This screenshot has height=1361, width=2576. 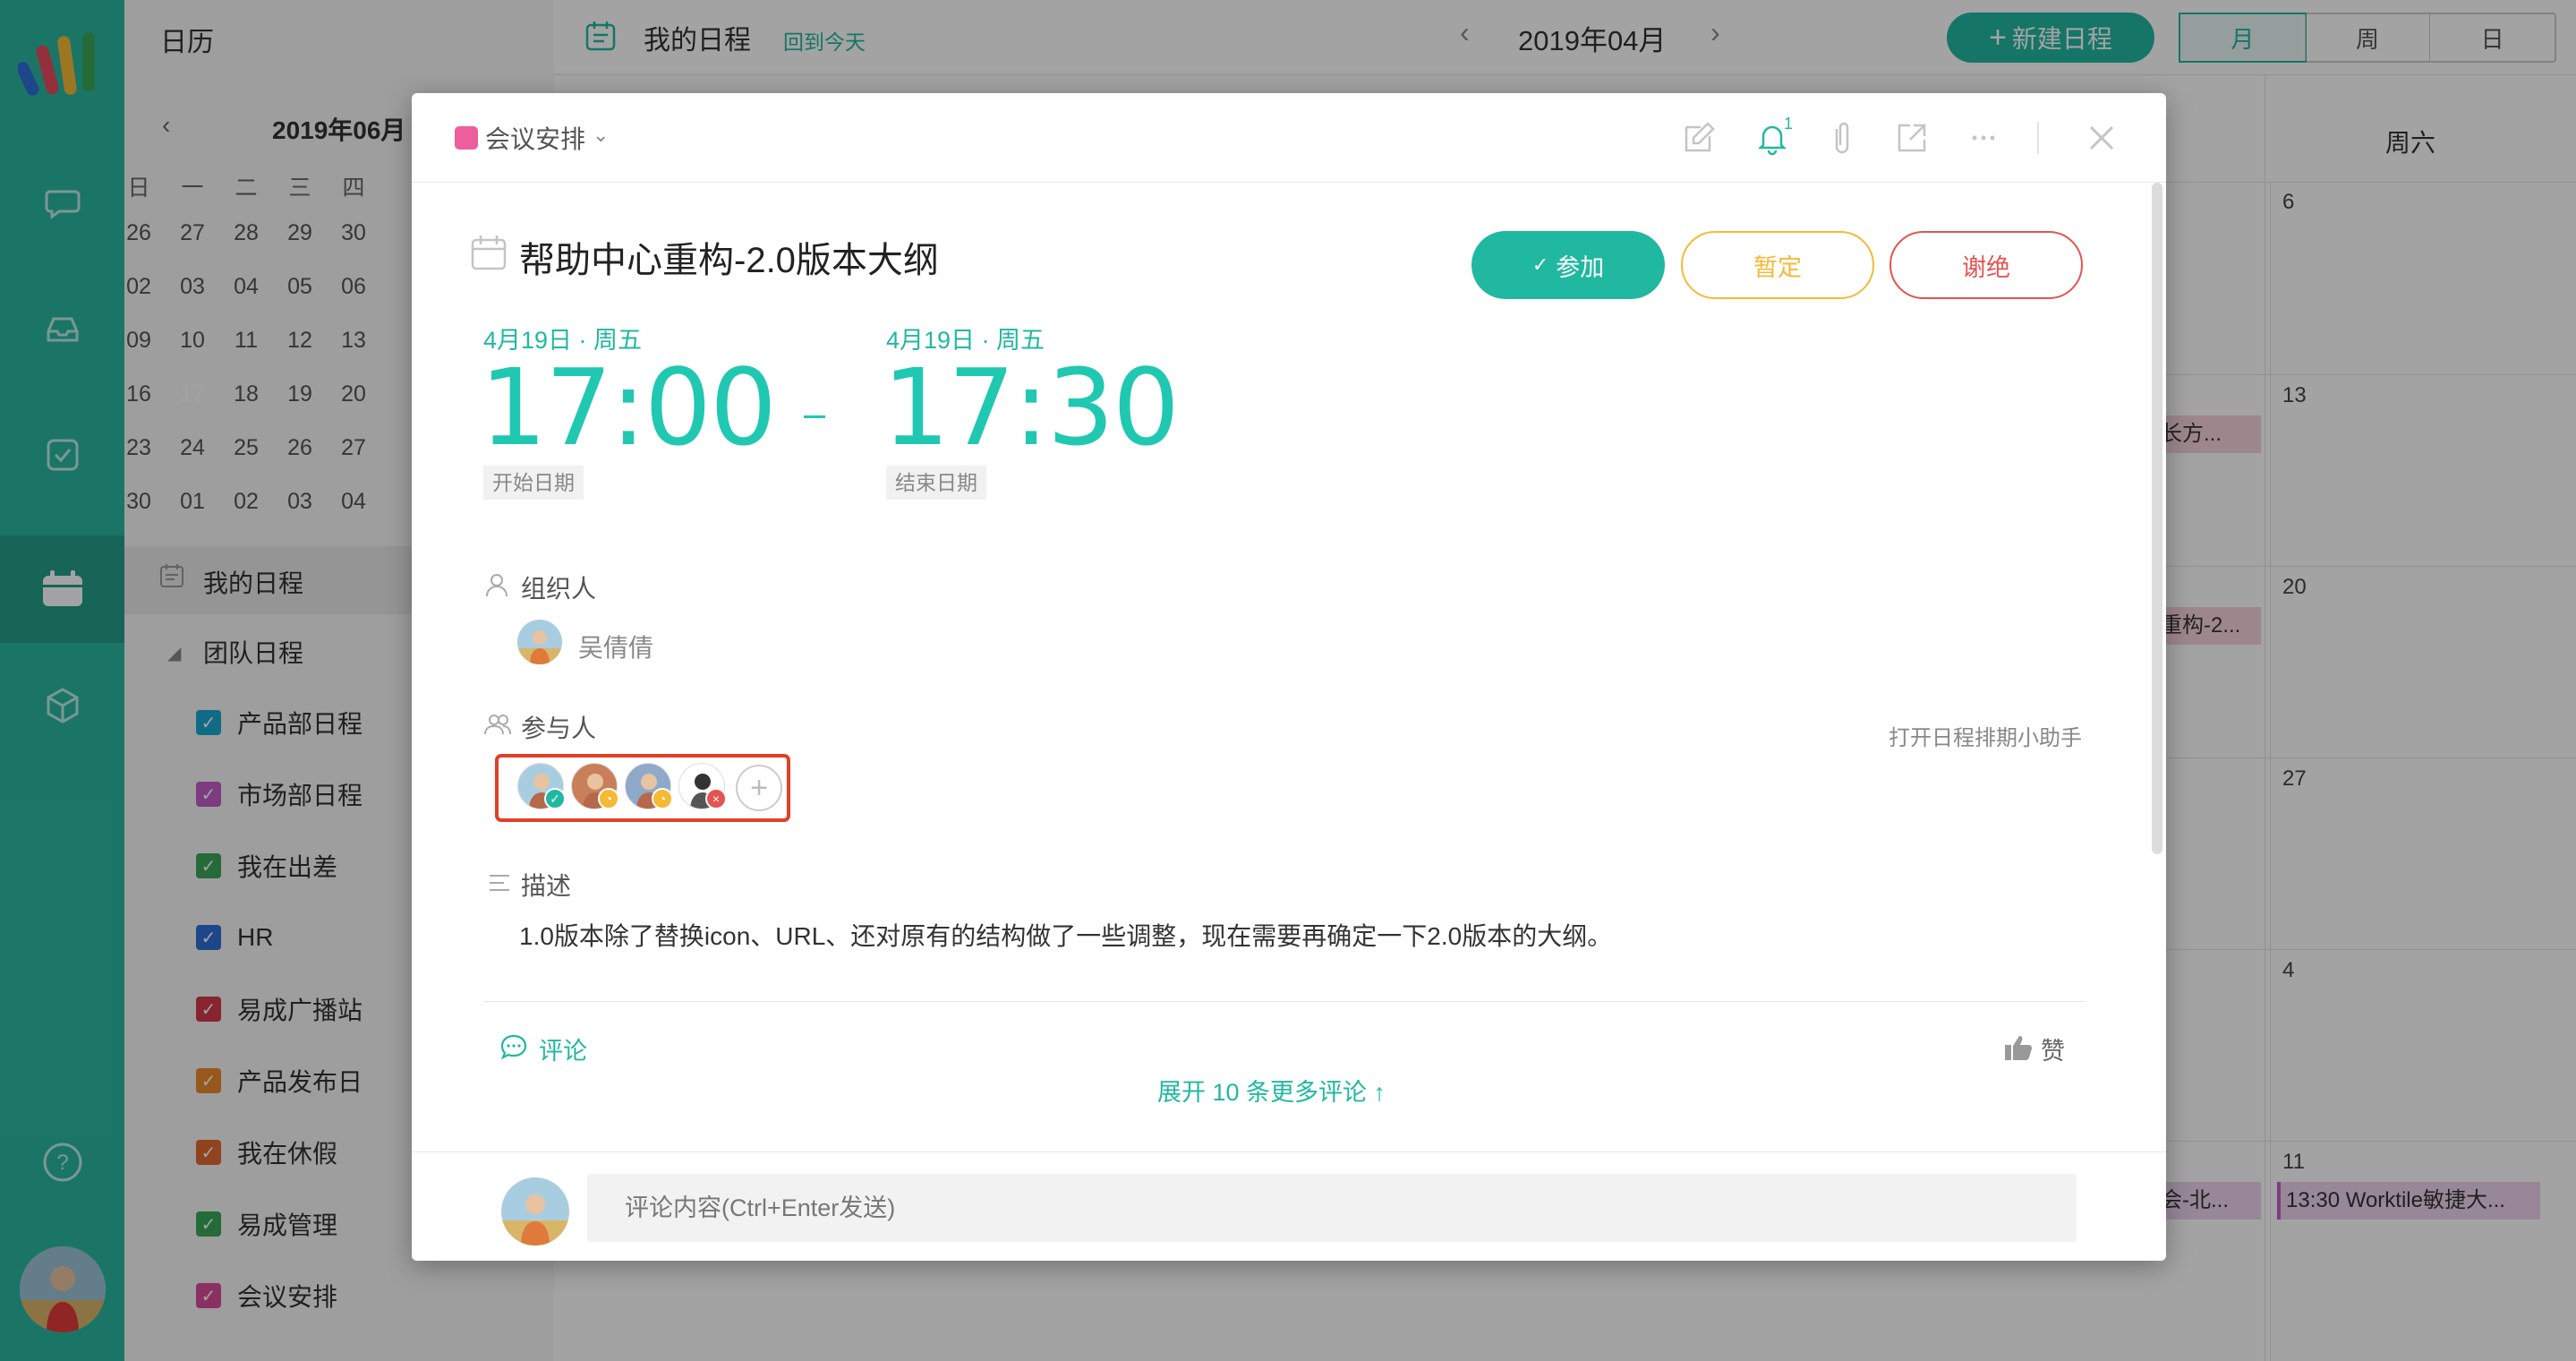 I want to click on start-tag: 开始日期, so click(x=533, y=483).